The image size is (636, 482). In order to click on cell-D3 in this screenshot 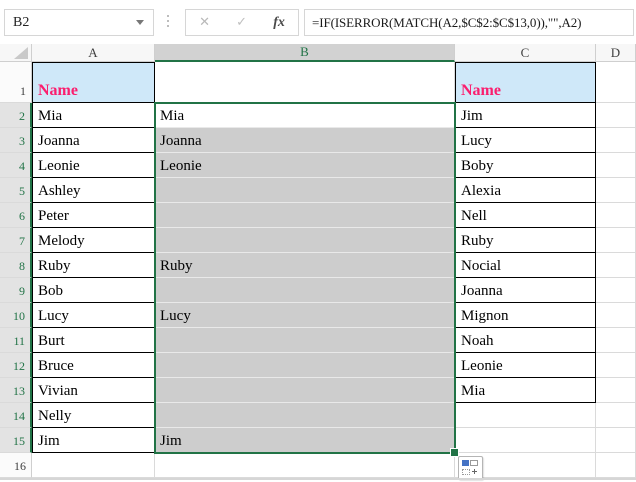, I will do `click(616, 140)`.